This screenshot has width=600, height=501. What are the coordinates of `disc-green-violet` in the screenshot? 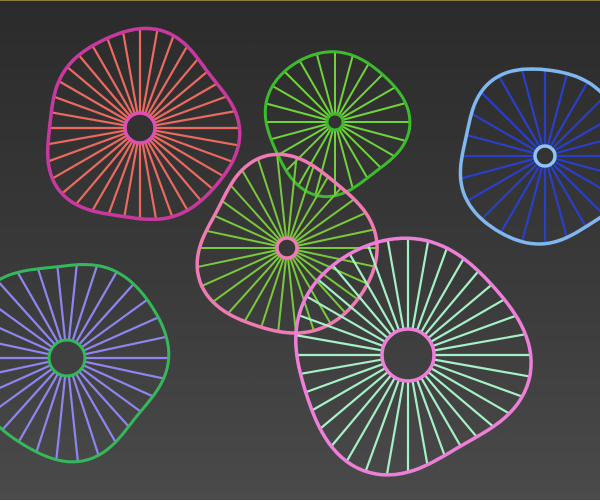 It's located at (85, 363).